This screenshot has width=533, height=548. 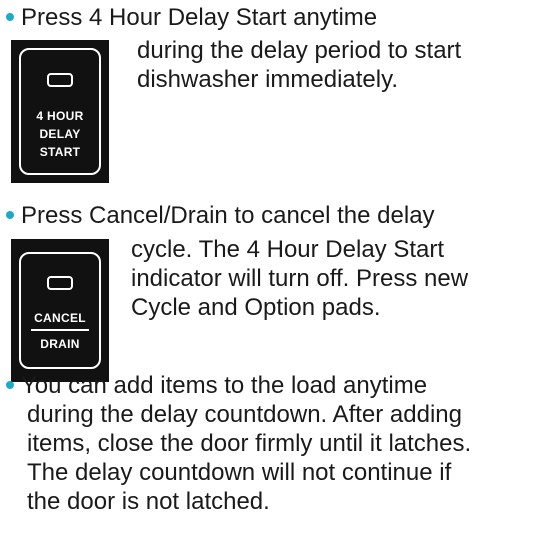 I want to click on delay-start-key-label-2: DELAY, so click(x=60, y=134).